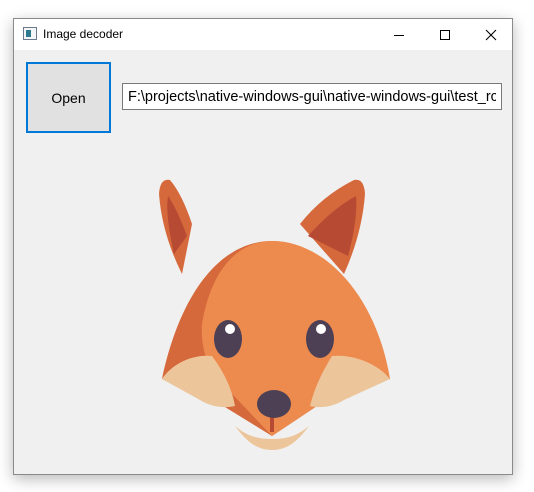 Image resolution: width=534 pixels, height=492 pixels. I want to click on minimize-button, so click(399, 34).